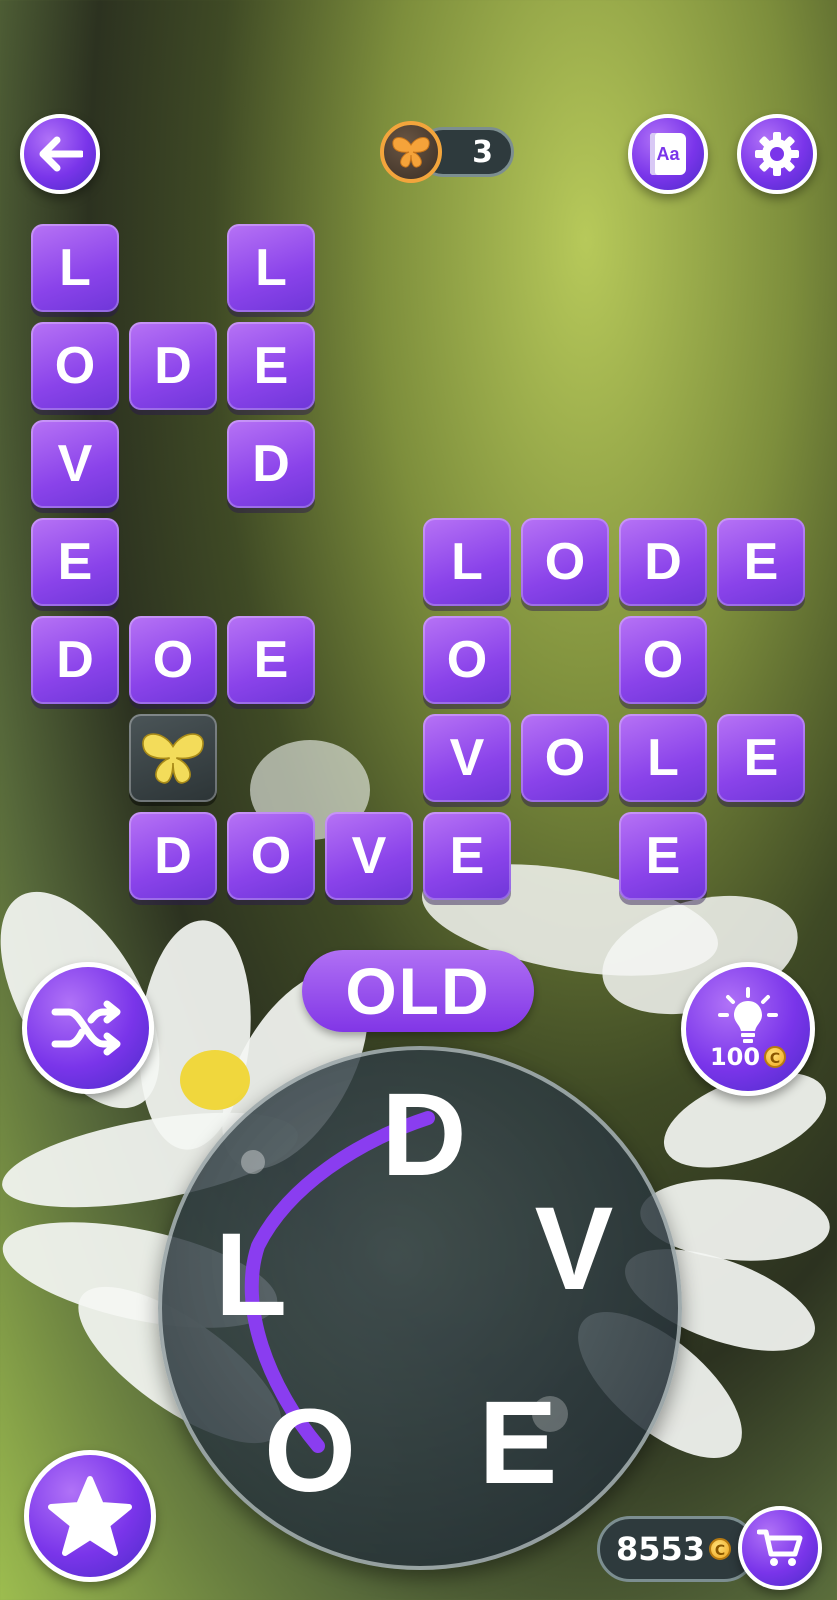 This screenshot has height=1600, width=837. I want to click on dictionary-button: Aa, so click(668, 154).